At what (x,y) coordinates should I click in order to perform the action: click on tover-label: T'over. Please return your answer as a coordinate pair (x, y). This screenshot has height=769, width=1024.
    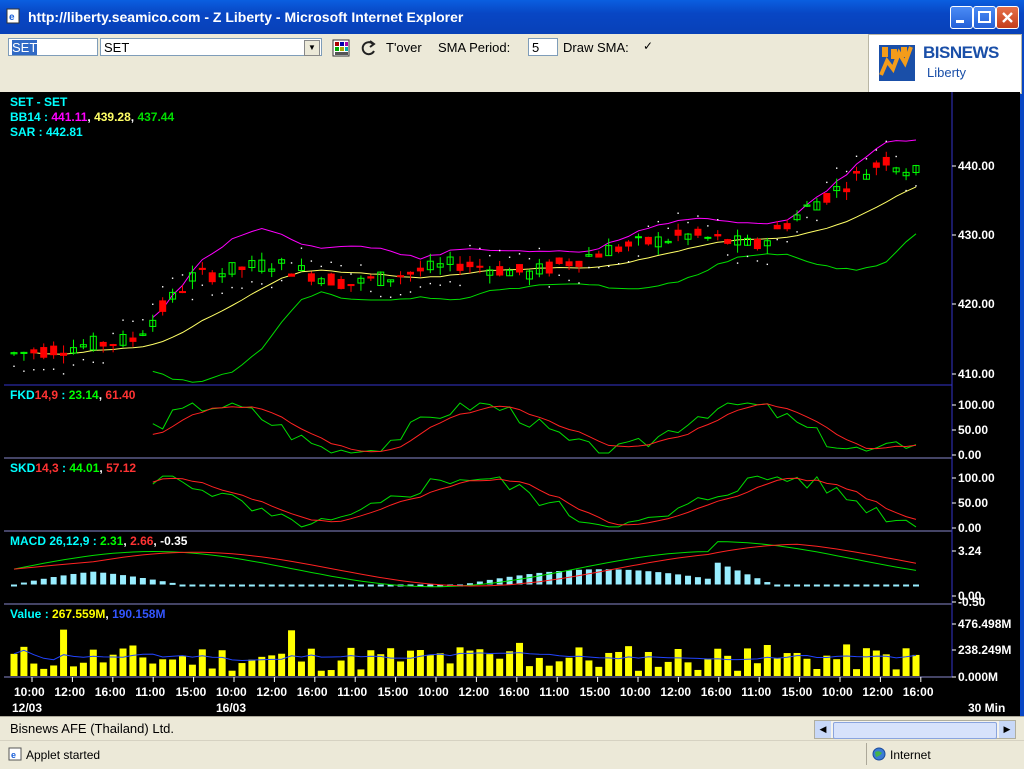
    Looking at the image, I should click on (404, 47).